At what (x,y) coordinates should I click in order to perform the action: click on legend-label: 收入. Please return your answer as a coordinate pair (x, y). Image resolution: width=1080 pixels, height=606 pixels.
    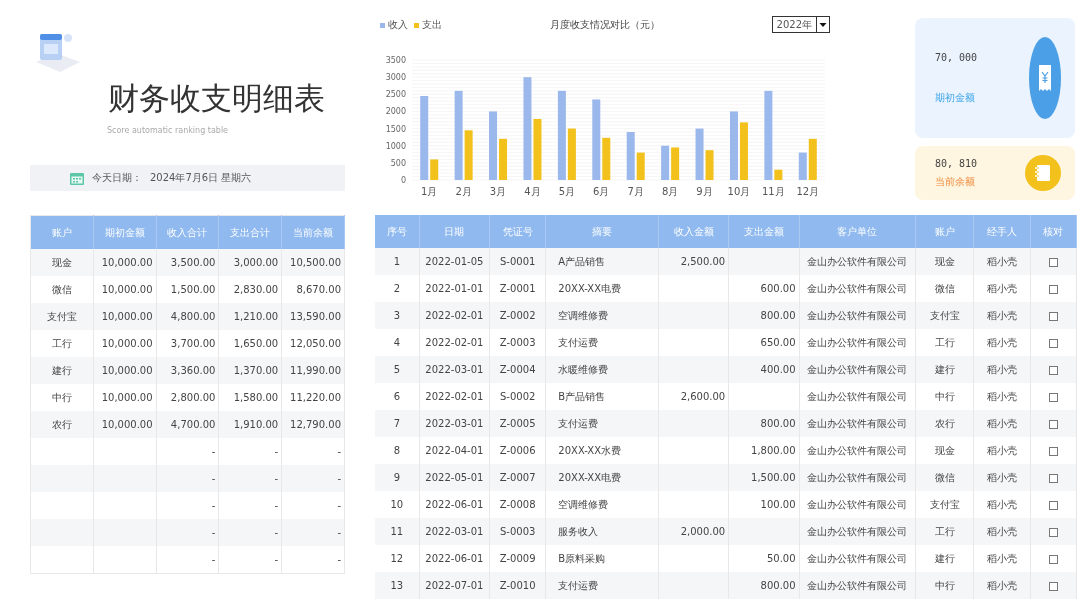
    Looking at the image, I should click on (398, 25).